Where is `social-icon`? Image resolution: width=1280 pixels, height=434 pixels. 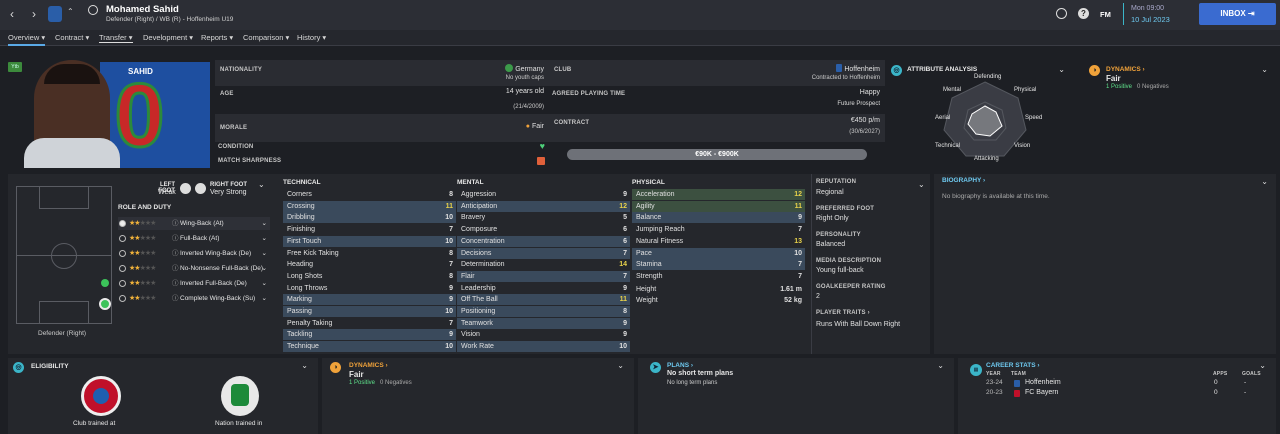
social-icon is located at coordinates (1061, 13).